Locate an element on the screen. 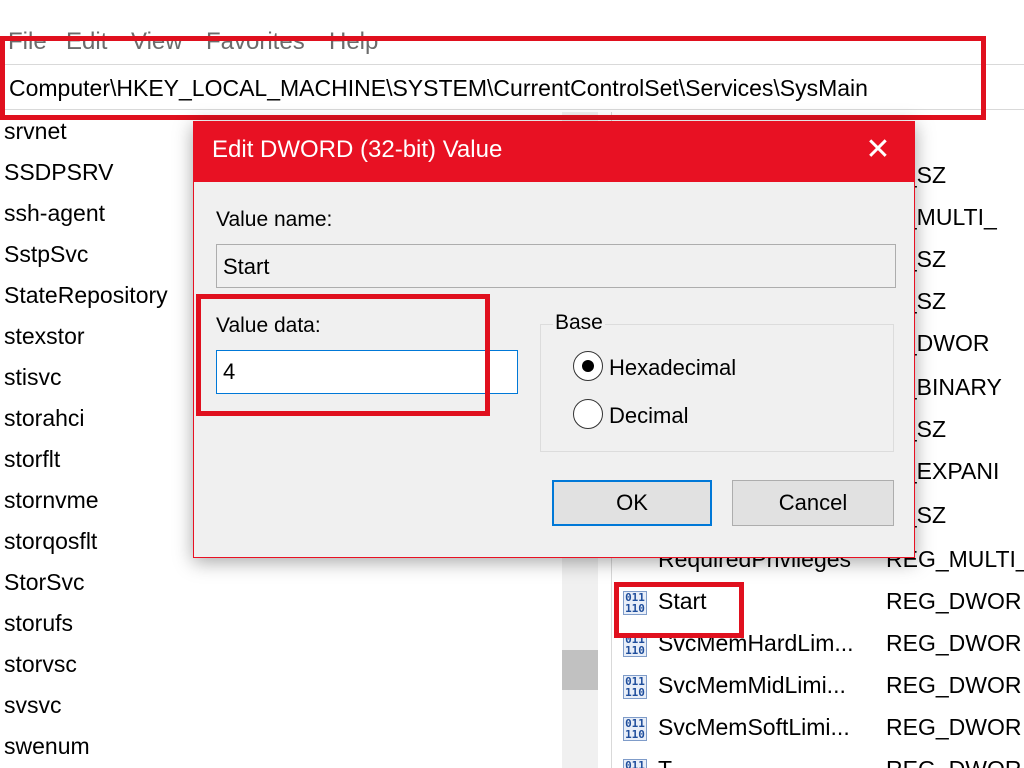  address-highlight-box is located at coordinates (493, 78).